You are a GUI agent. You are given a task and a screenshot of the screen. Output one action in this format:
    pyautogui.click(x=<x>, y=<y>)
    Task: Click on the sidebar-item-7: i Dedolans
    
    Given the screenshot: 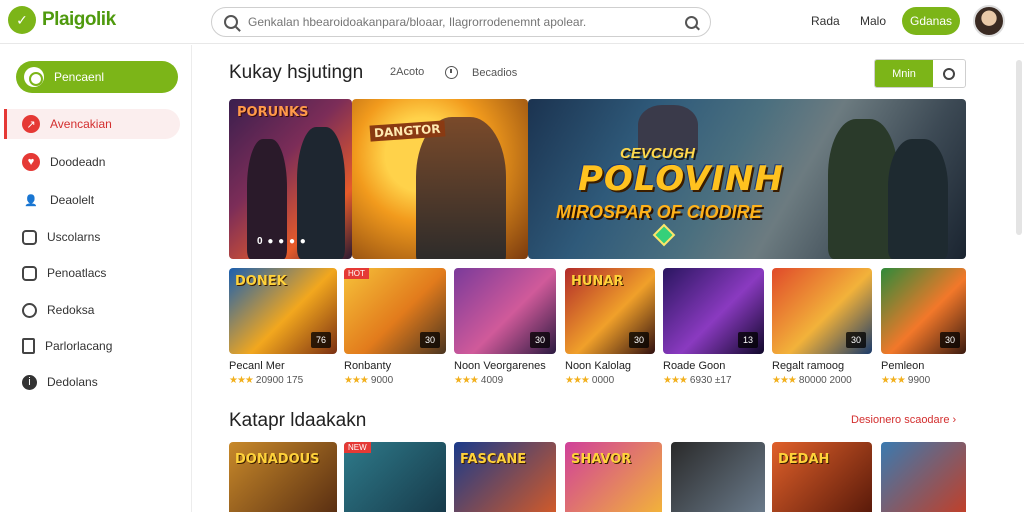 What is the action you would take?
    pyautogui.click(x=92, y=382)
    